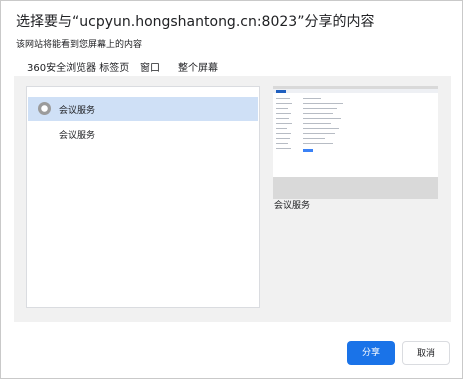  What do you see at coordinates (198, 66) in the screenshot?
I see `tab-entire-screen: 整个屏幕` at bounding box center [198, 66].